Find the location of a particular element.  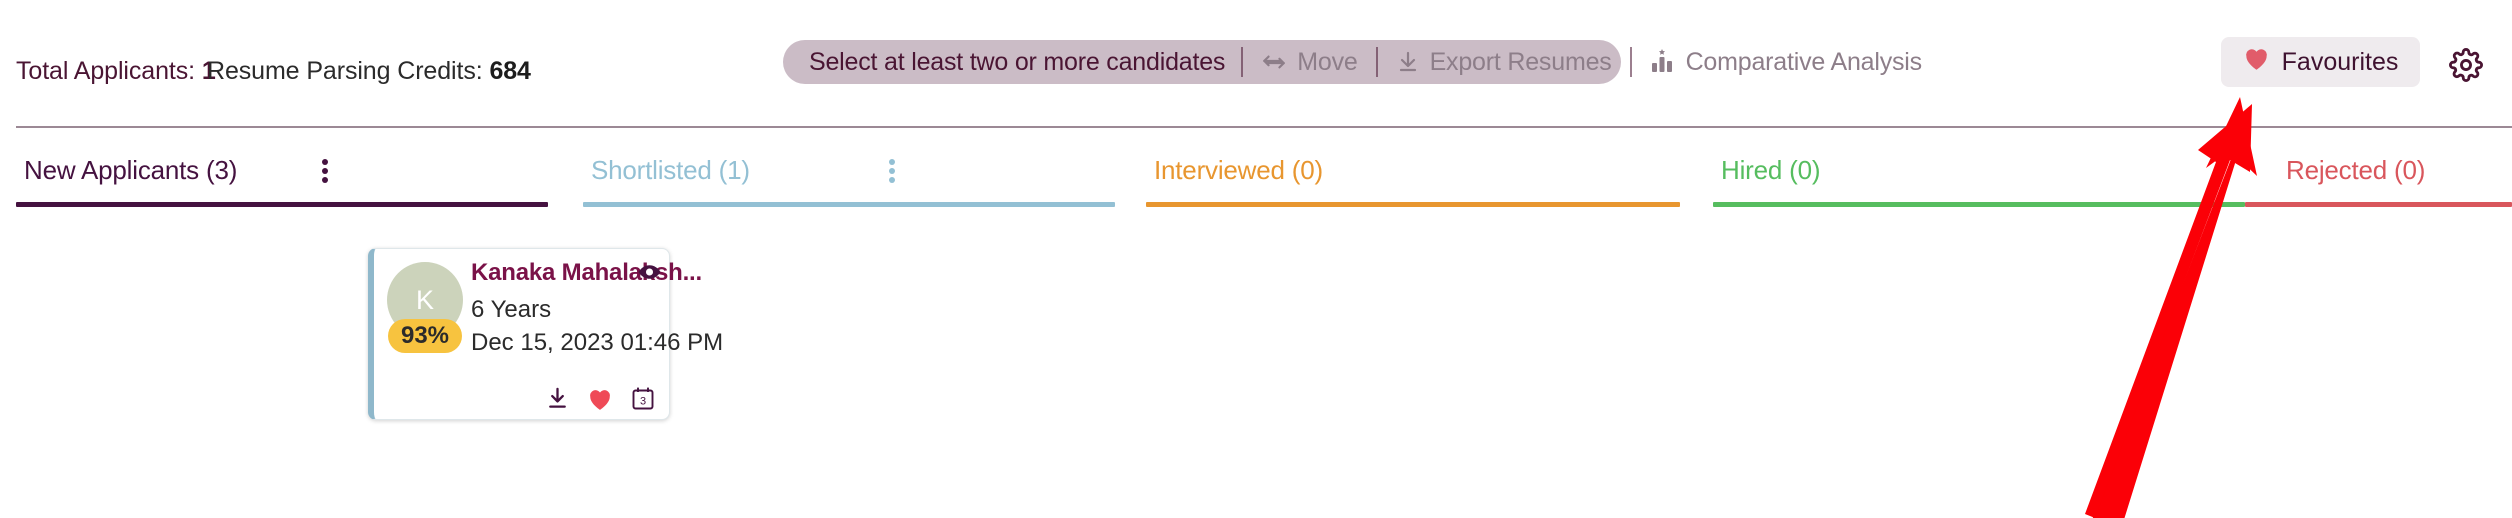

resume-parsing-credits-stat: Resume Parsing Credits: 684 is located at coordinates (369, 71).